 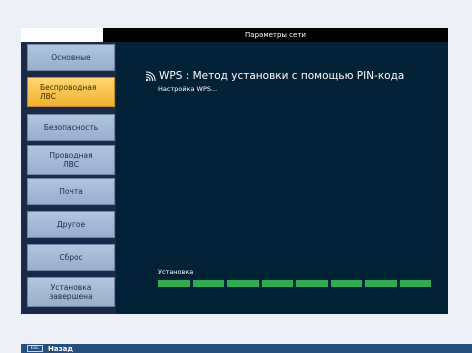 I want to click on sidebar-item-basic: Основные, so click(x=71, y=57).